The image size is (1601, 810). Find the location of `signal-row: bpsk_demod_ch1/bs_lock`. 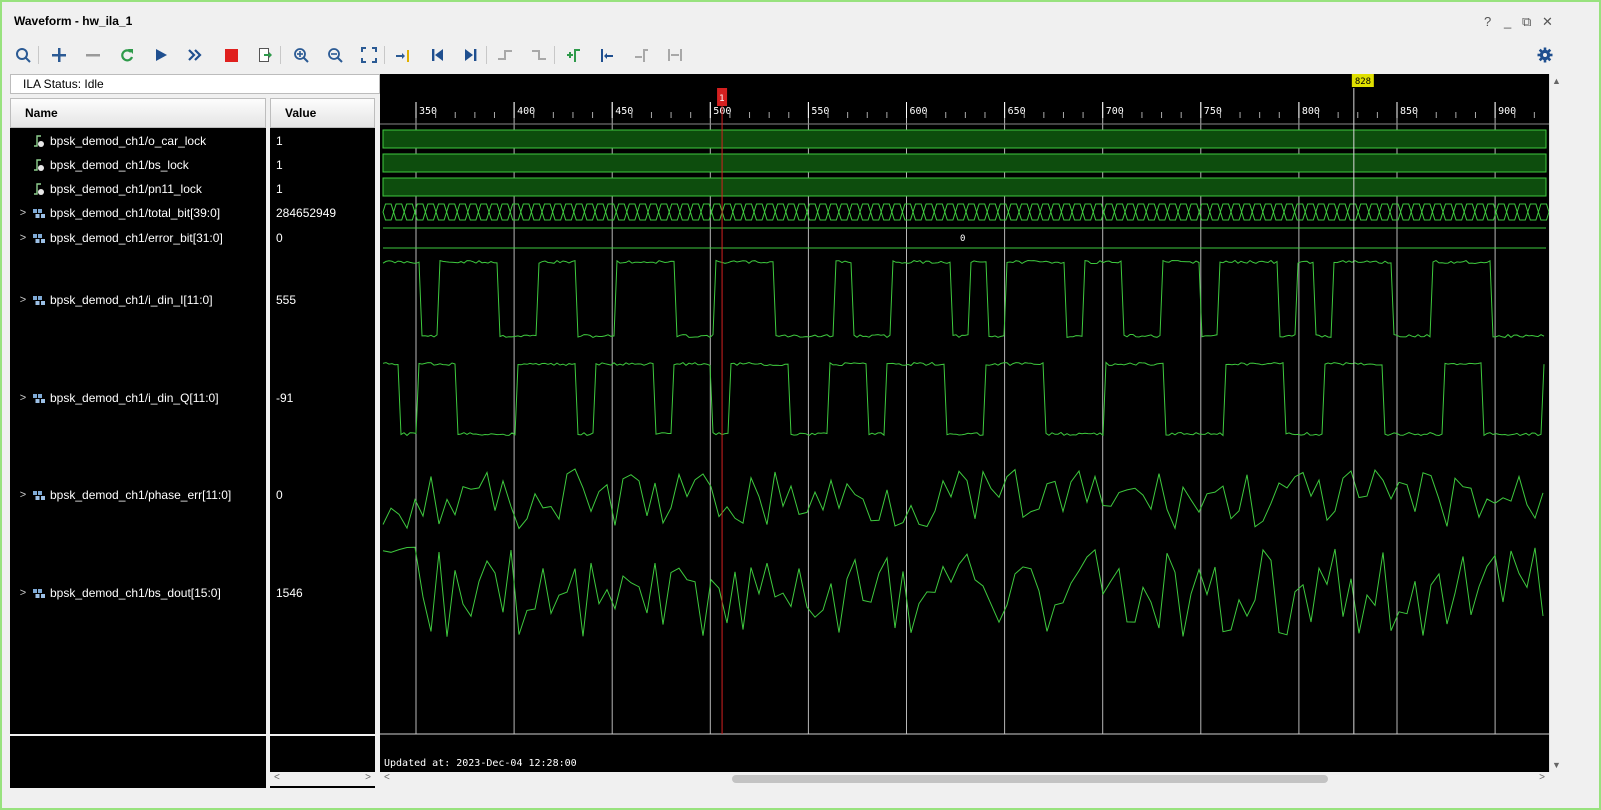

signal-row: bpsk_demod_ch1/bs_lock is located at coordinates (99, 165).